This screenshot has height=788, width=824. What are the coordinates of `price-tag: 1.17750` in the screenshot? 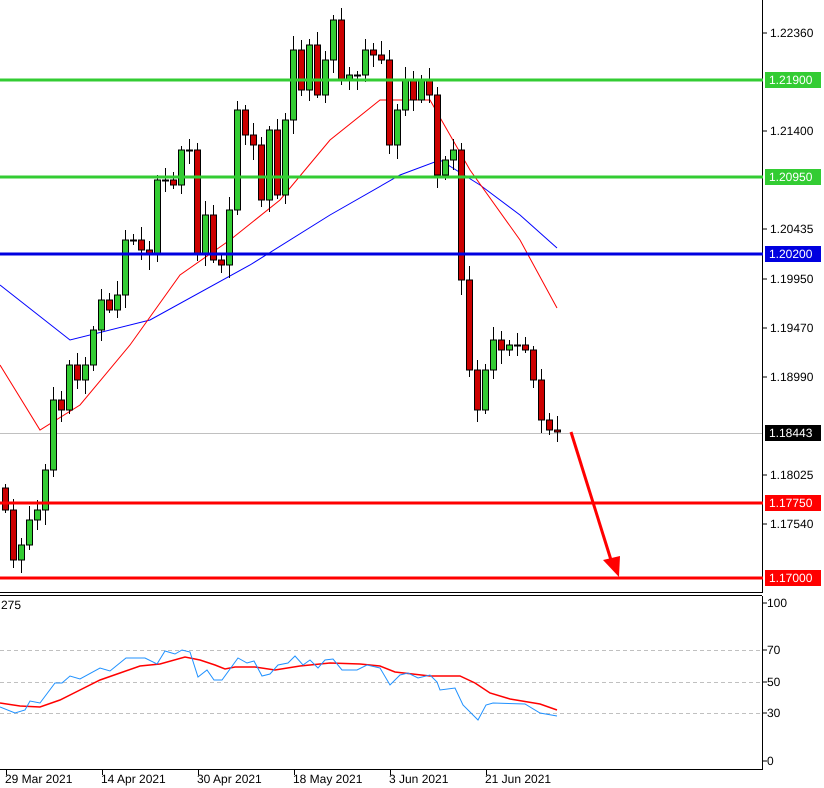 It's located at (793, 503).